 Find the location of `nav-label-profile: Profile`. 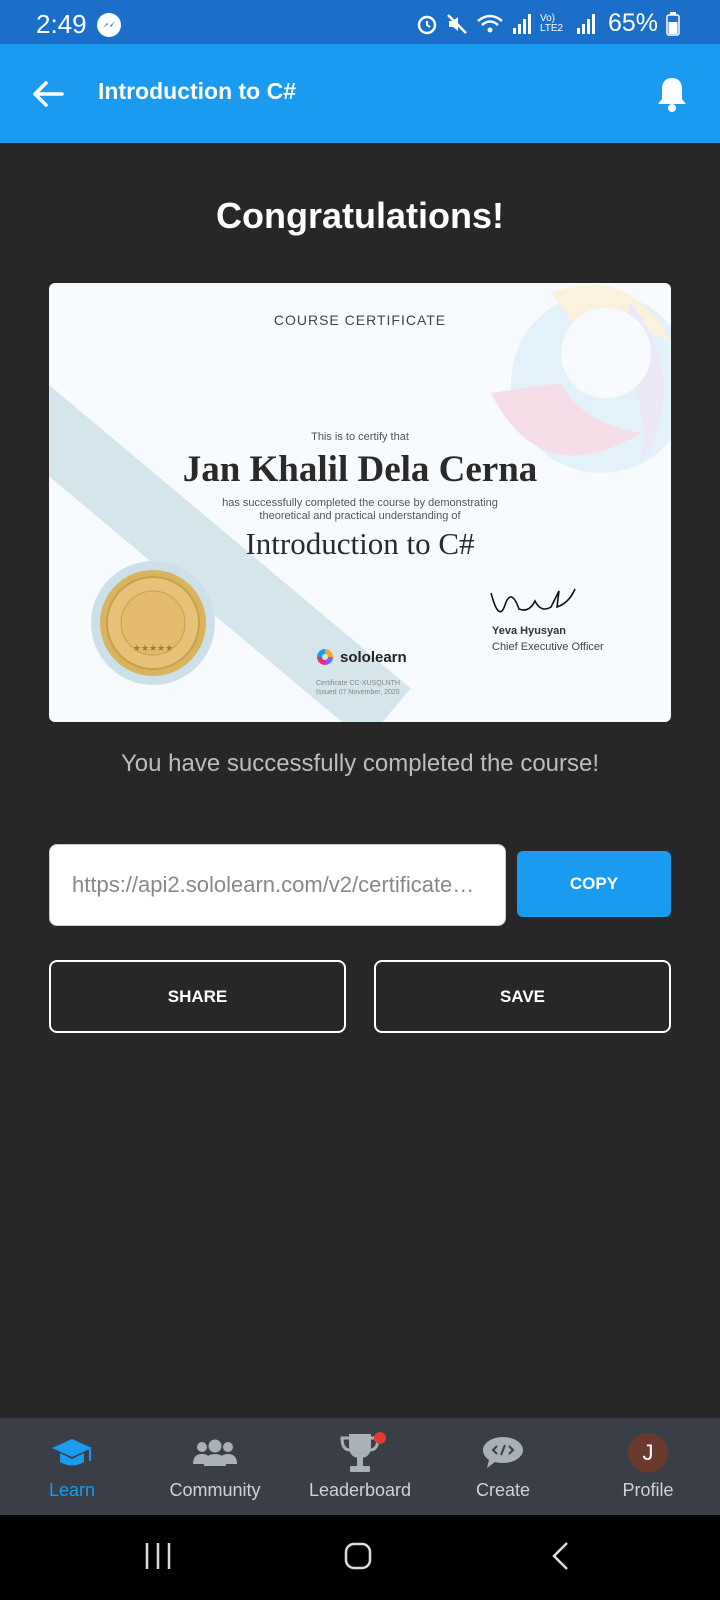

nav-label-profile: Profile is located at coordinates (648, 1490).